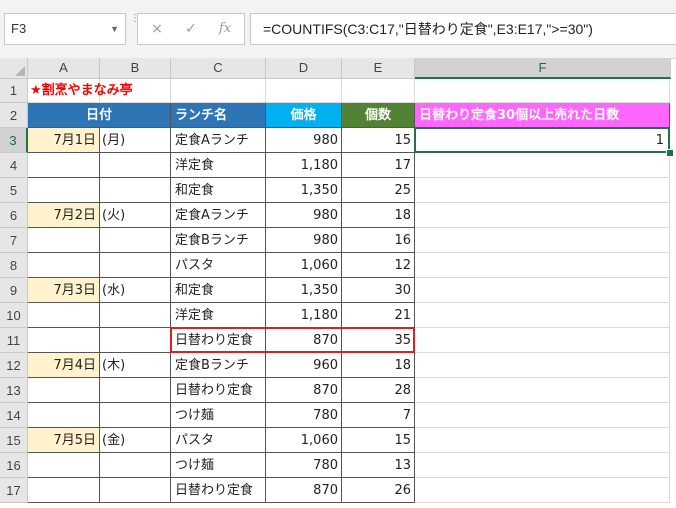 The image size is (676, 508). I want to click on row-header-5: 5, so click(14, 190).